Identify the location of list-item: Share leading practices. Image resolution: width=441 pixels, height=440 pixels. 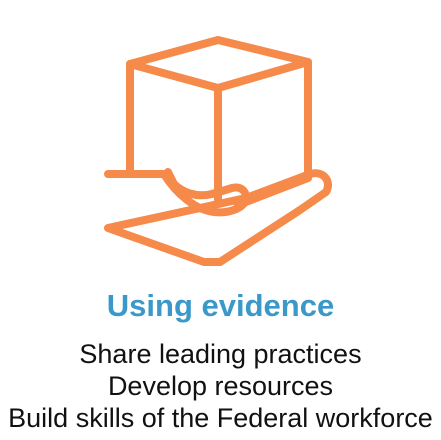
(220, 354).